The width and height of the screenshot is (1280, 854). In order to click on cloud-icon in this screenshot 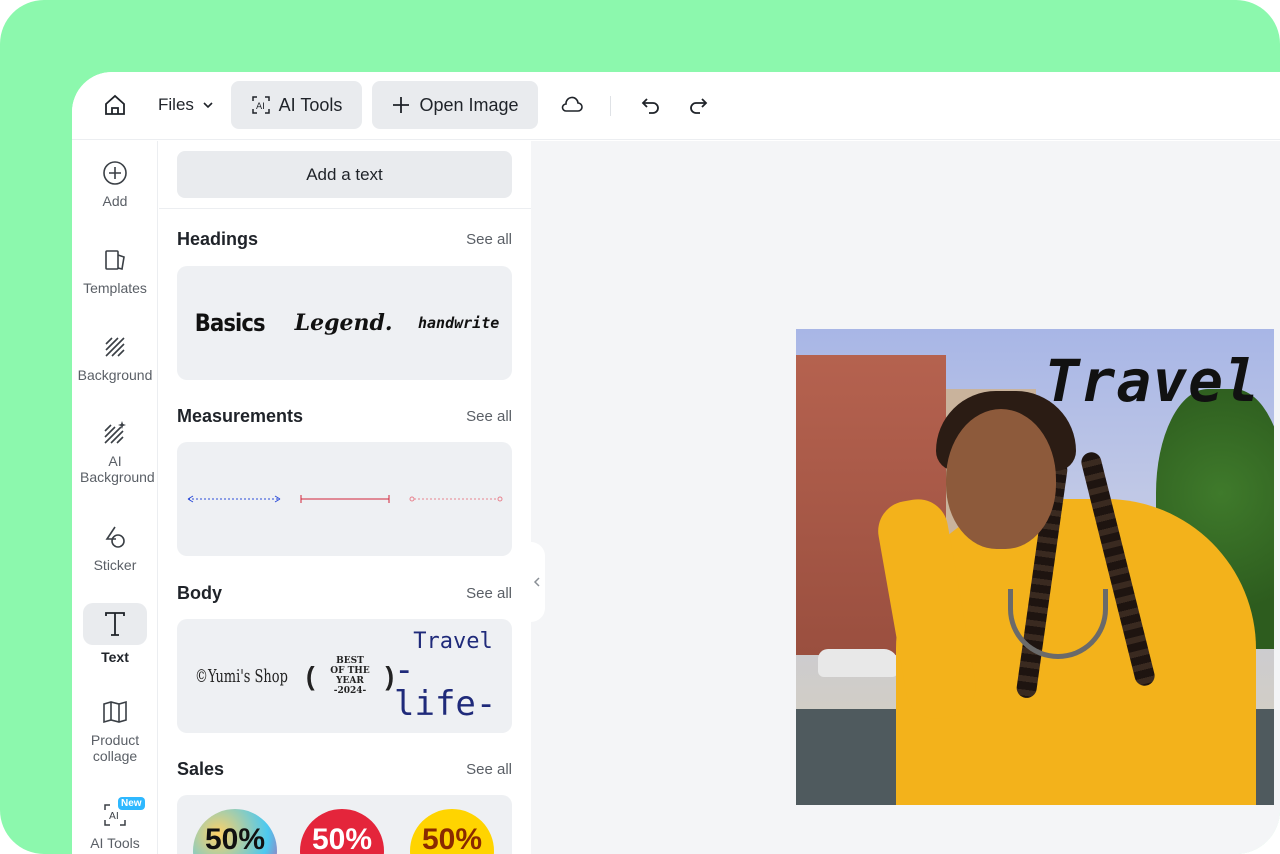, I will do `click(572, 104)`.